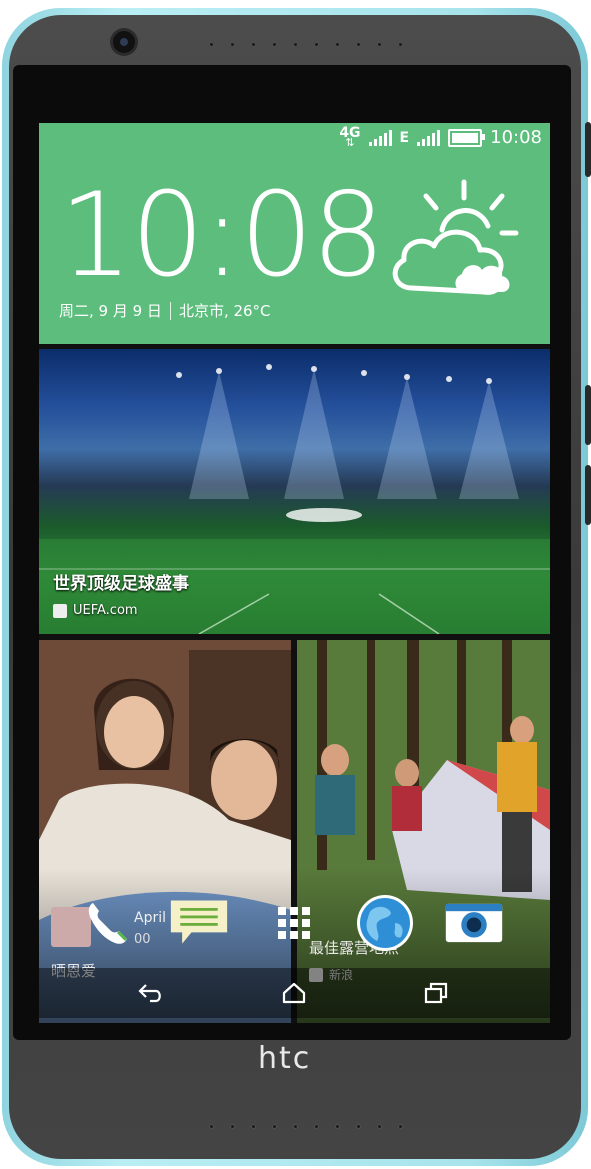  I want to click on network-4g-icon: 4G ⇅, so click(350, 136).